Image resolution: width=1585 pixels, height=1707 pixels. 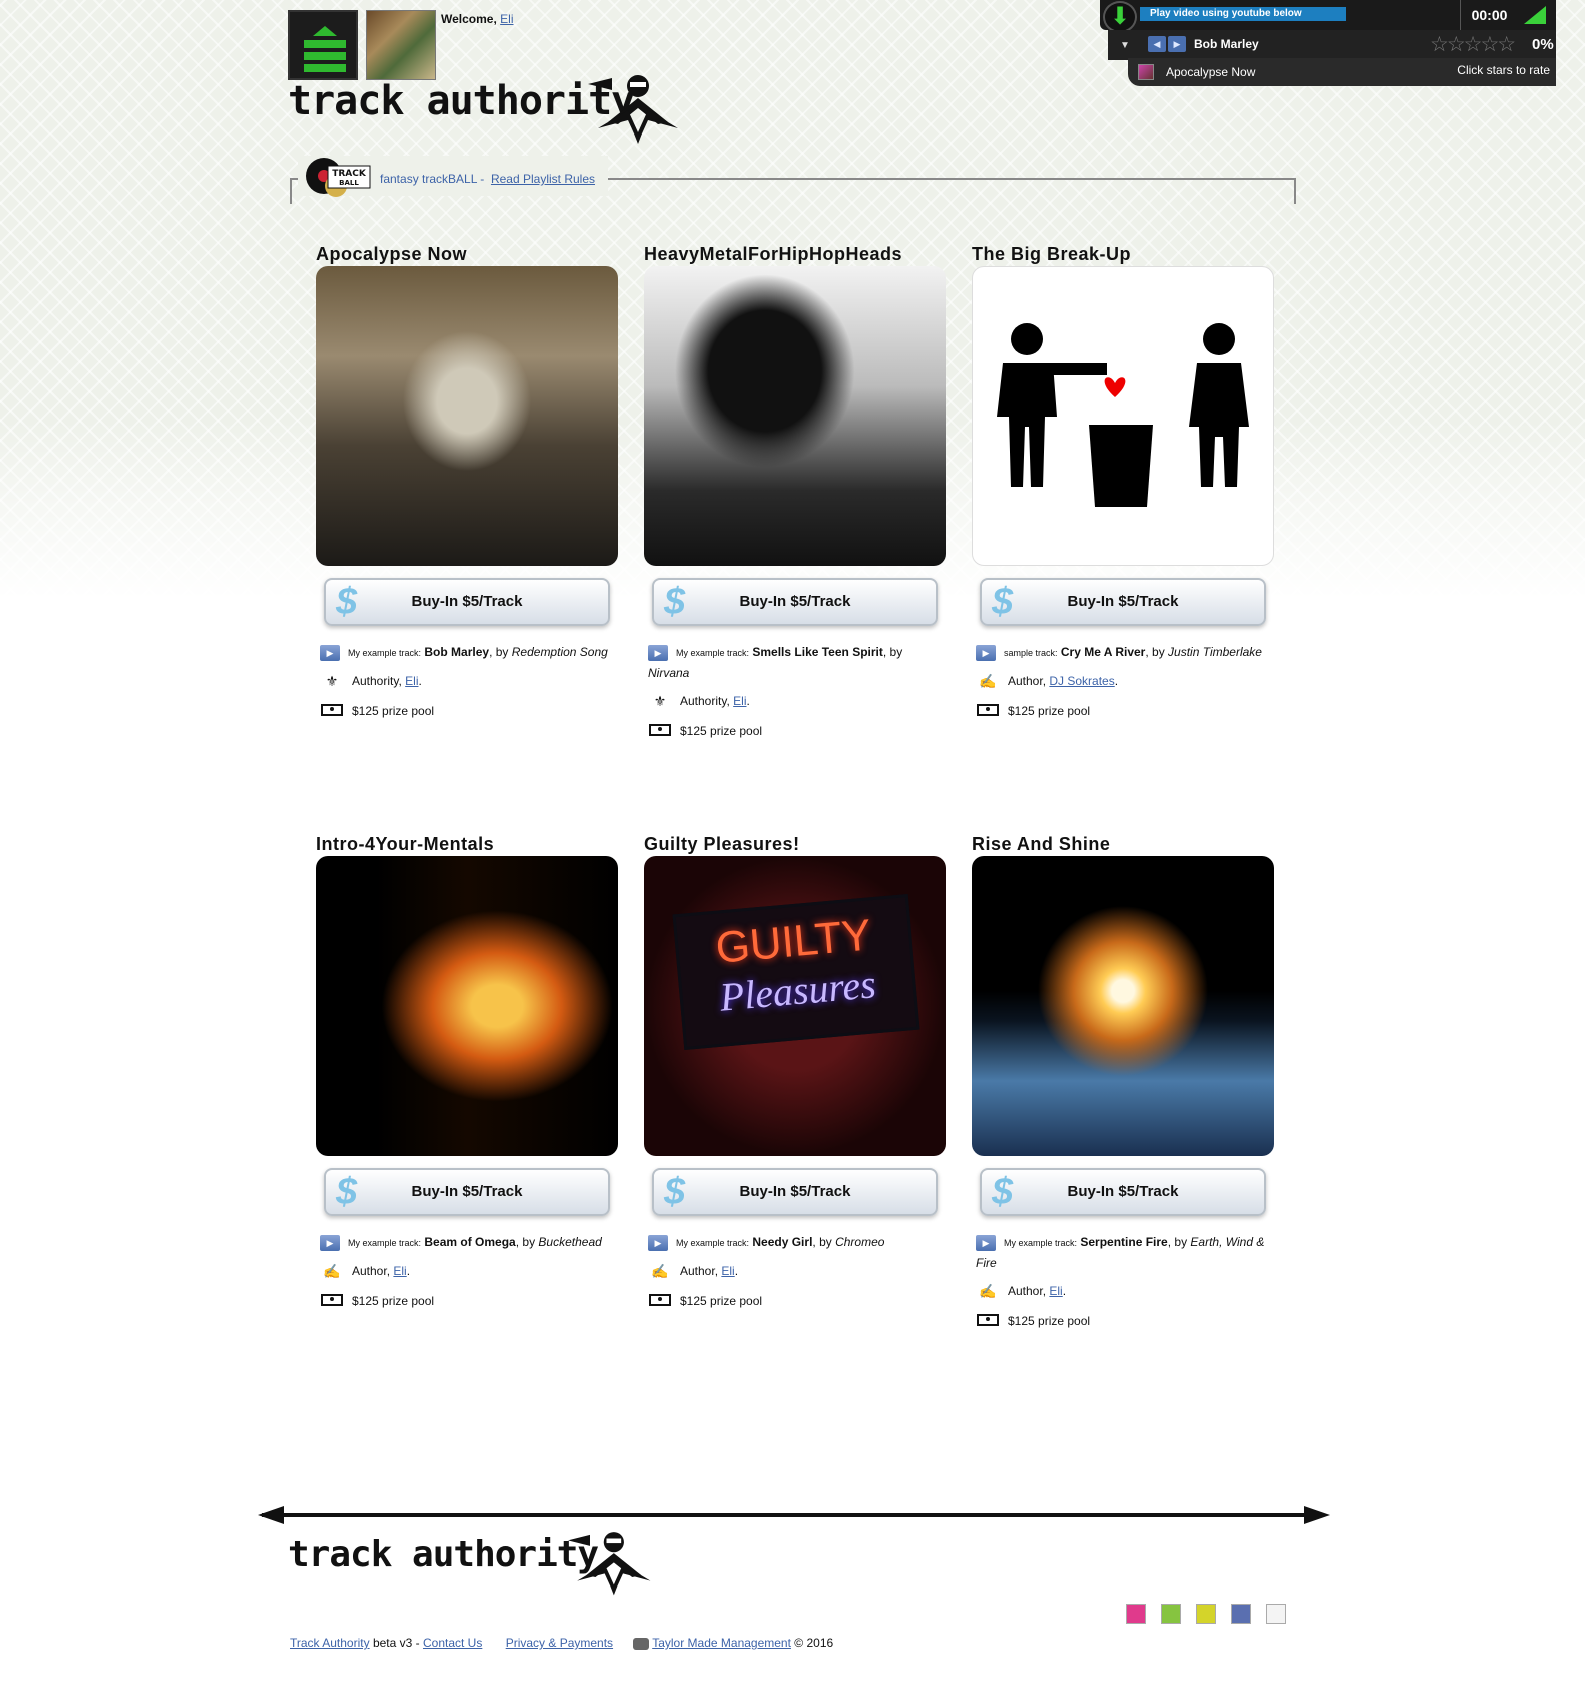 What do you see at coordinates (325, 31) in the screenshot?
I see `home-roof-icon` at bounding box center [325, 31].